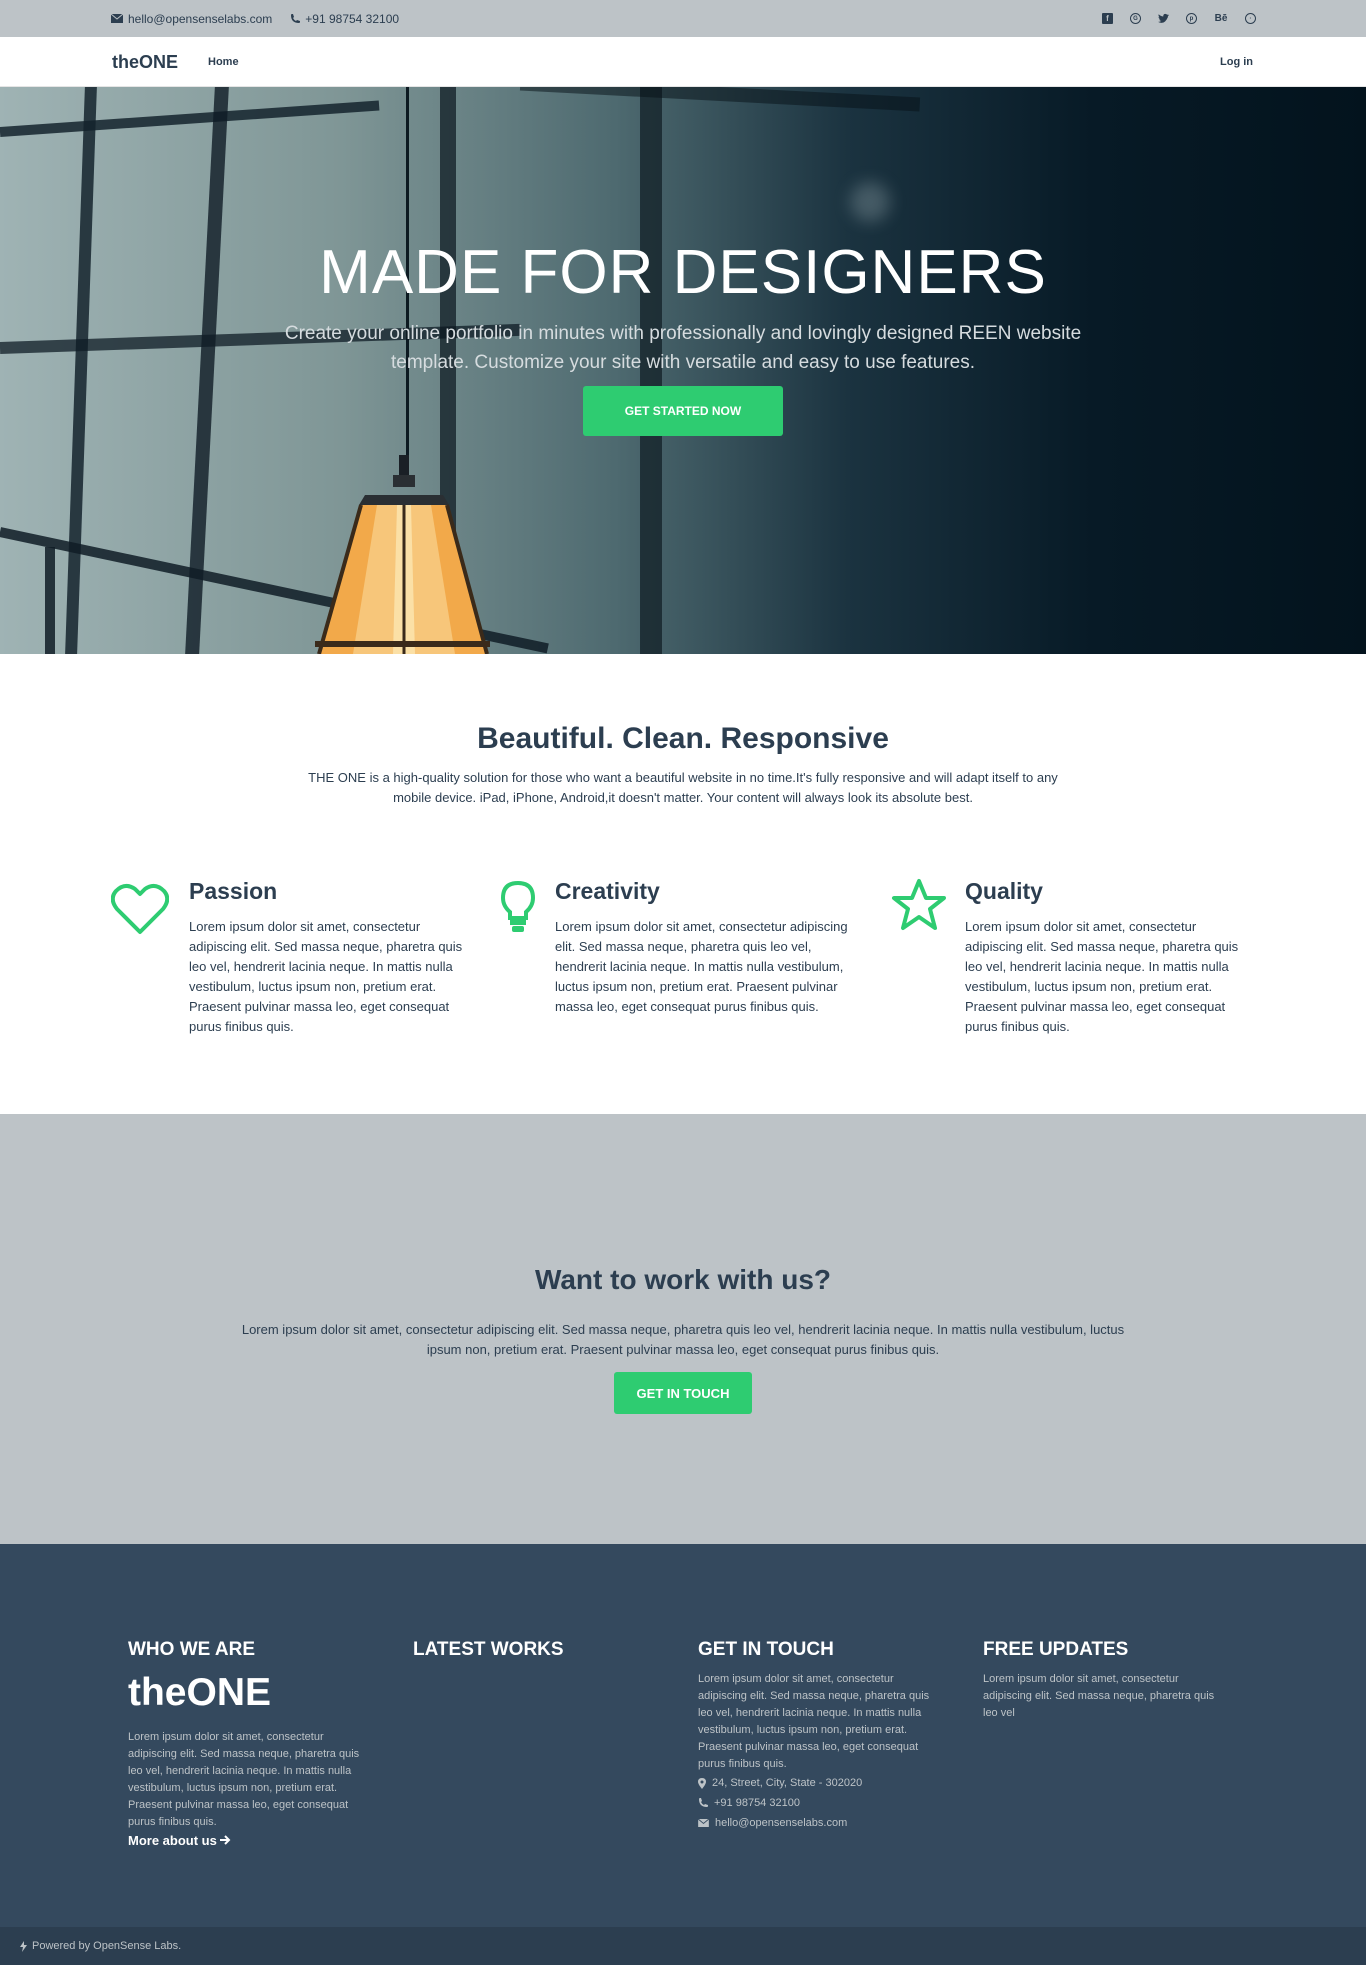 Image resolution: width=1366 pixels, height=1965 pixels. I want to click on footer-heading: FREE UPDATES, so click(1056, 1649).